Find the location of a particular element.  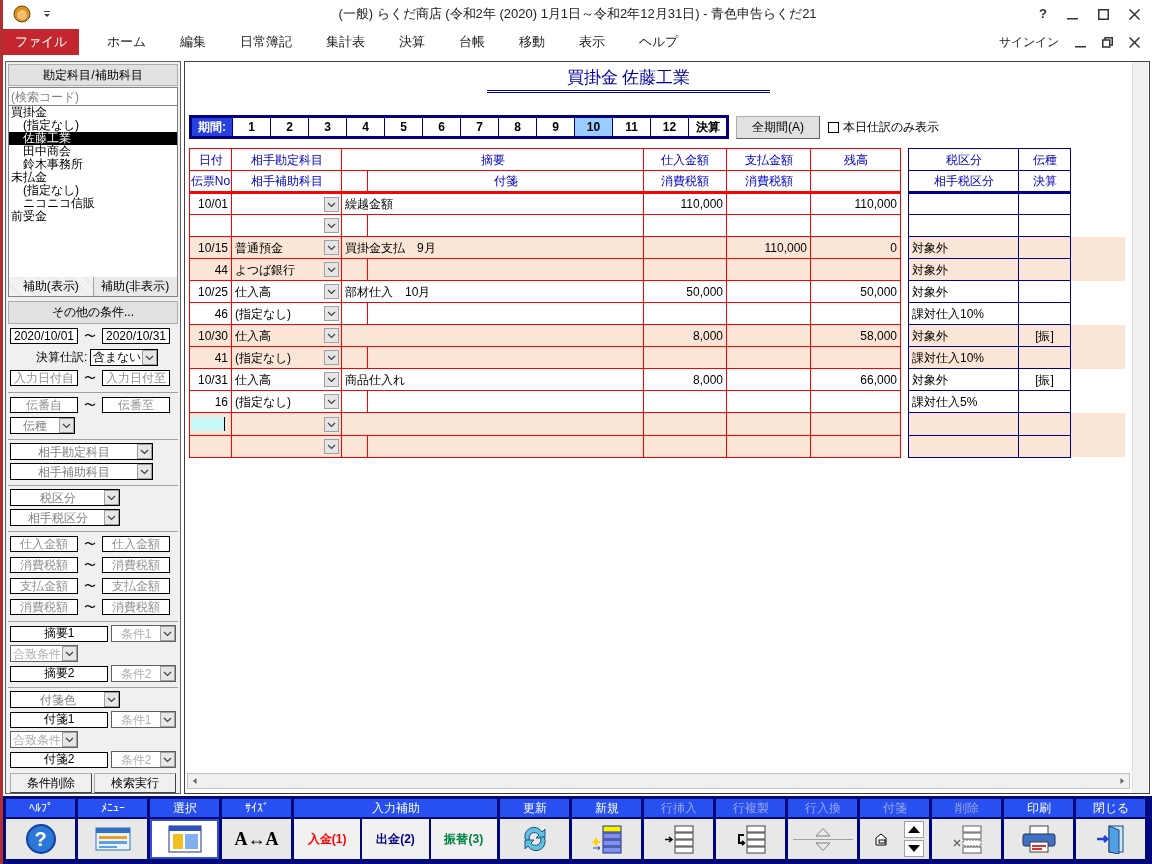

panel-header-button: 勘定科目/補助科目 is located at coordinates (93, 75).